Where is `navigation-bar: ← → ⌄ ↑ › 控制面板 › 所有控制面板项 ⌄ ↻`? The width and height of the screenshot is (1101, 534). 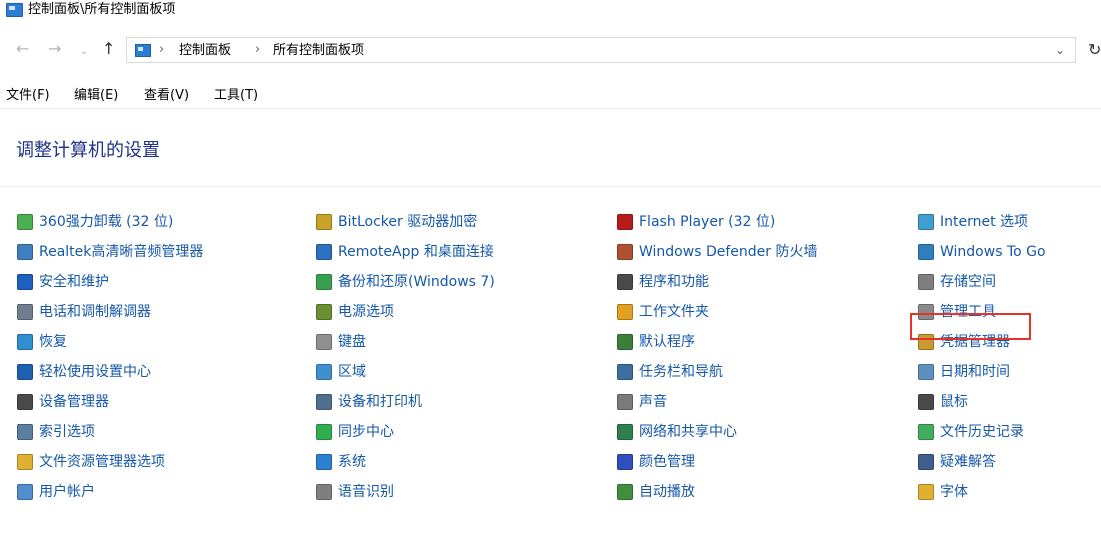 navigation-bar: ← → ⌄ ↑ › 控制面板 › 所有控制面板项 ⌄ ↻ is located at coordinates (550, 51).